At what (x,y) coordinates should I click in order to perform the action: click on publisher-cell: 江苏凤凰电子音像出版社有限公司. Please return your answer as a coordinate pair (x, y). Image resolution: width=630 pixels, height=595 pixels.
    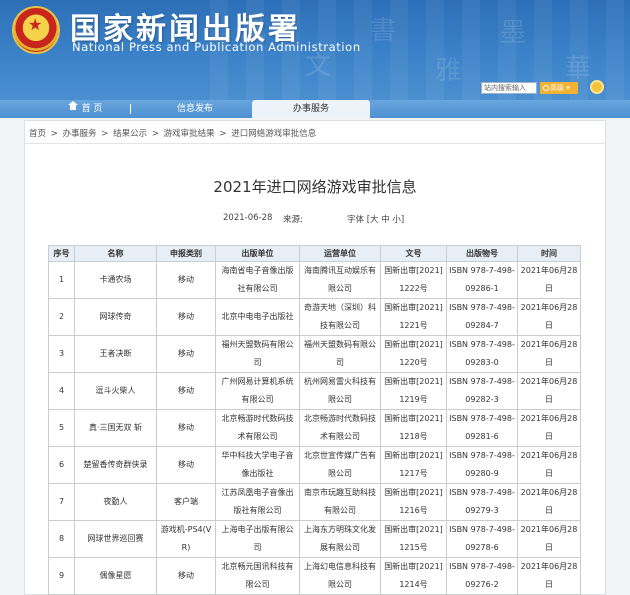
    Looking at the image, I should click on (257, 502).